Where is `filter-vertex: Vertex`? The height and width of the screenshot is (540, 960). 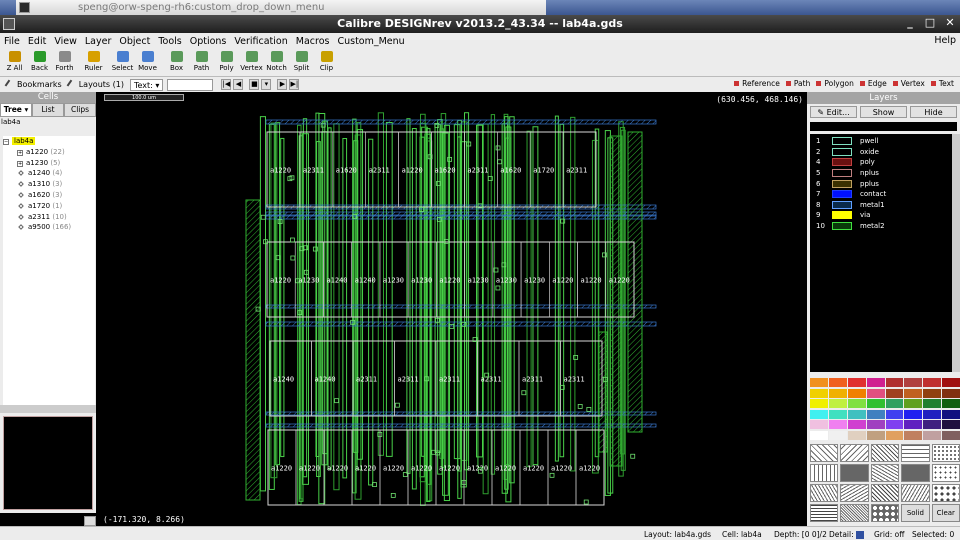
filter-vertex: Vertex is located at coordinates (908, 83).